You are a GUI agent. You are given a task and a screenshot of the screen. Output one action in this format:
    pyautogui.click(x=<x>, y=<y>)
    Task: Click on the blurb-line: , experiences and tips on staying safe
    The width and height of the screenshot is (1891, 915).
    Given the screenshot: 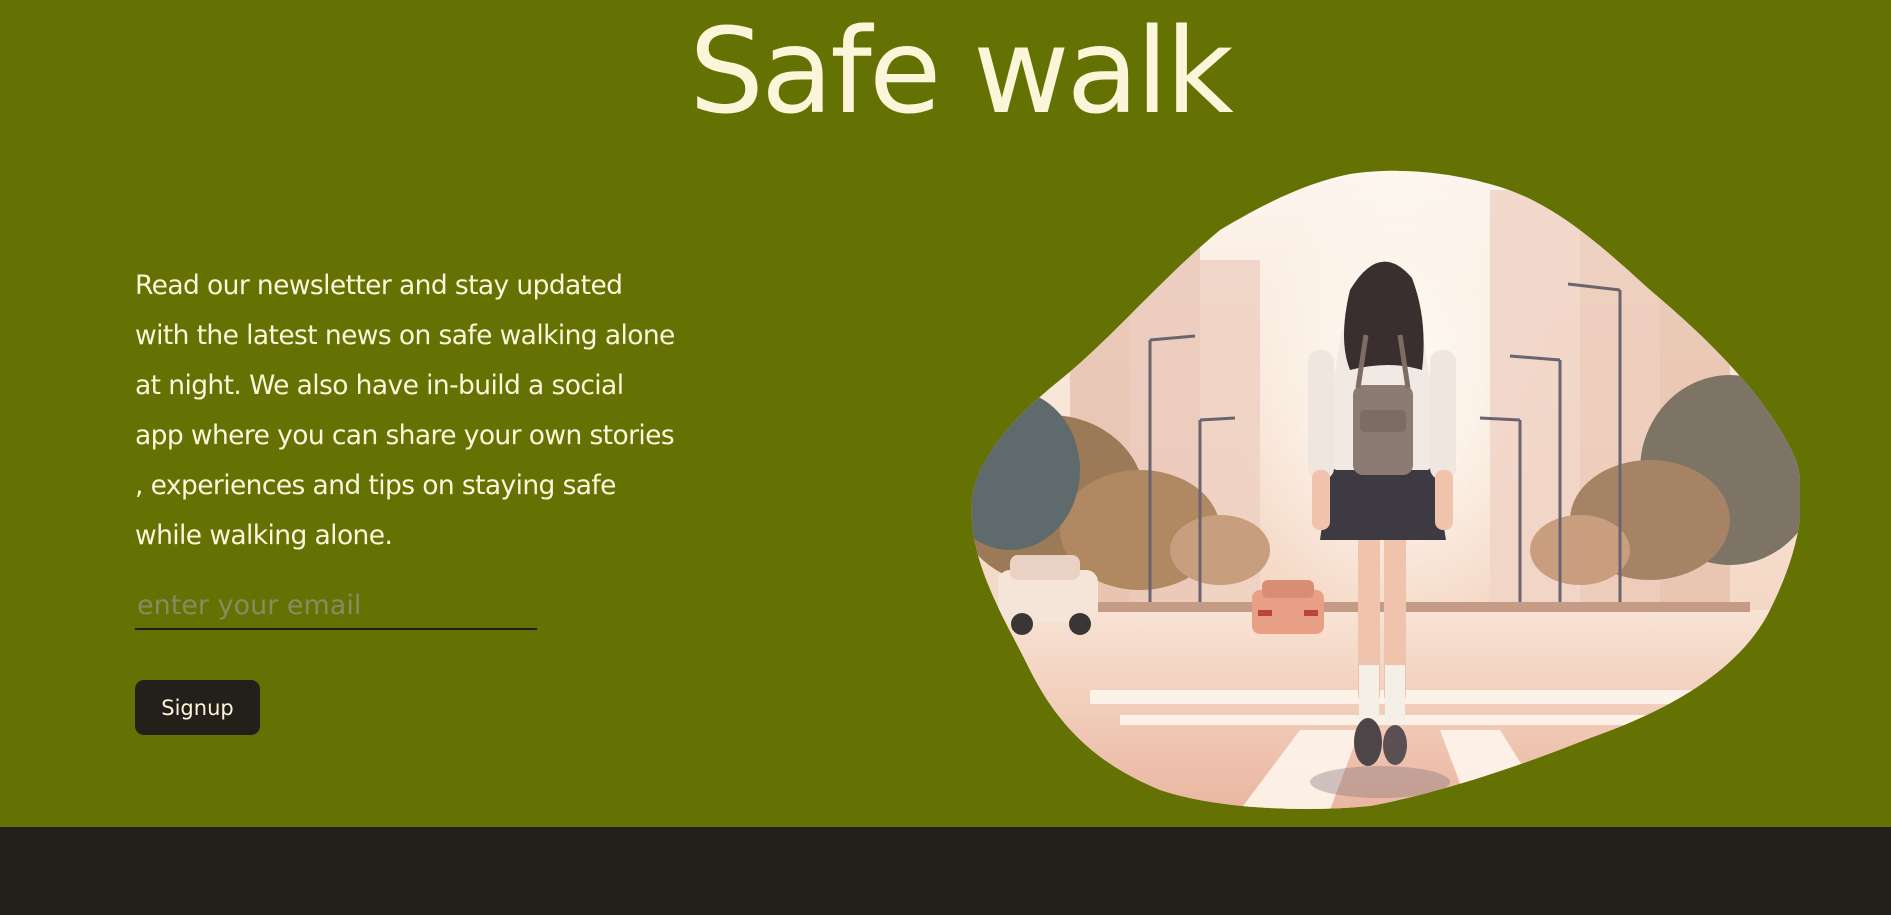 What is the action you would take?
    pyautogui.click(x=375, y=485)
    